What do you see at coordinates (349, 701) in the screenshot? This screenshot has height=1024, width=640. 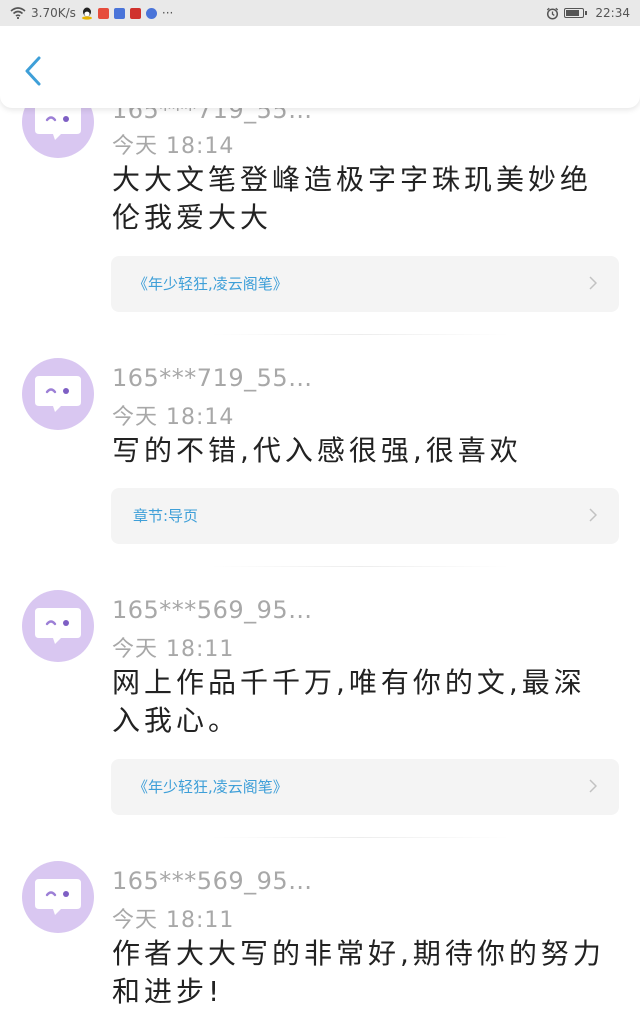 I see `comment-text: 网上作品千千万,唯有你的文,最深入我心。` at bounding box center [349, 701].